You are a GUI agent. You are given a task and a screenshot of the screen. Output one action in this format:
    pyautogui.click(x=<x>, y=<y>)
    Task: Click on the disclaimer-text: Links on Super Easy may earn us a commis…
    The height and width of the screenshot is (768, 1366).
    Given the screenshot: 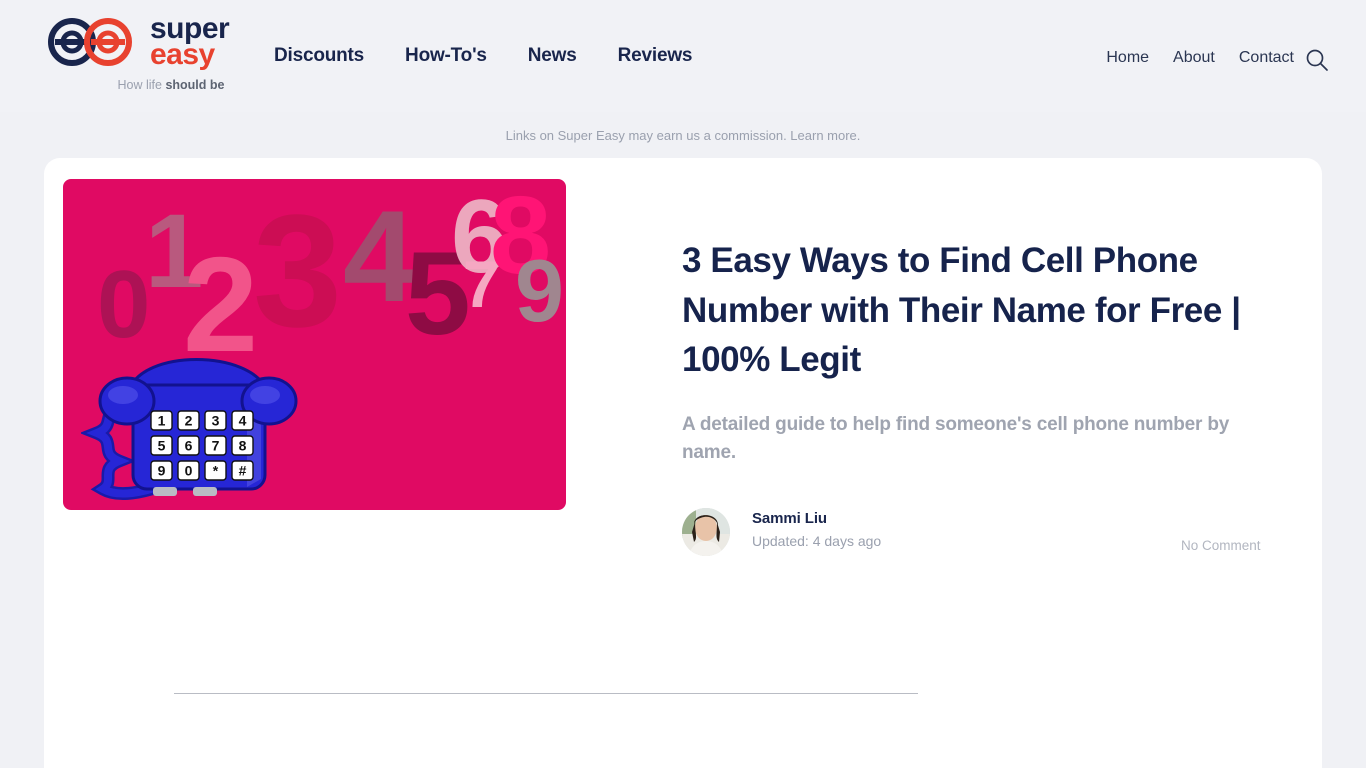 What is the action you would take?
    pyautogui.click(x=648, y=135)
    